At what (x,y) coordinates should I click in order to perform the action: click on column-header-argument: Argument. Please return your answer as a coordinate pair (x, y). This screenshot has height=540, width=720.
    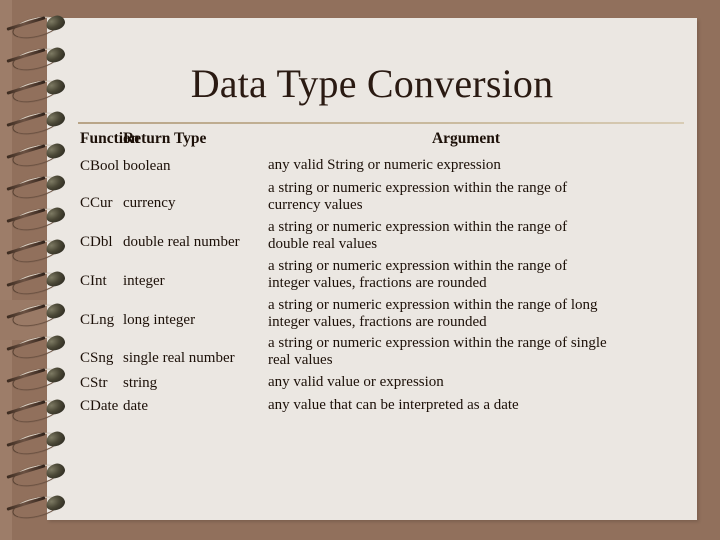
    Looking at the image, I should click on (466, 138).